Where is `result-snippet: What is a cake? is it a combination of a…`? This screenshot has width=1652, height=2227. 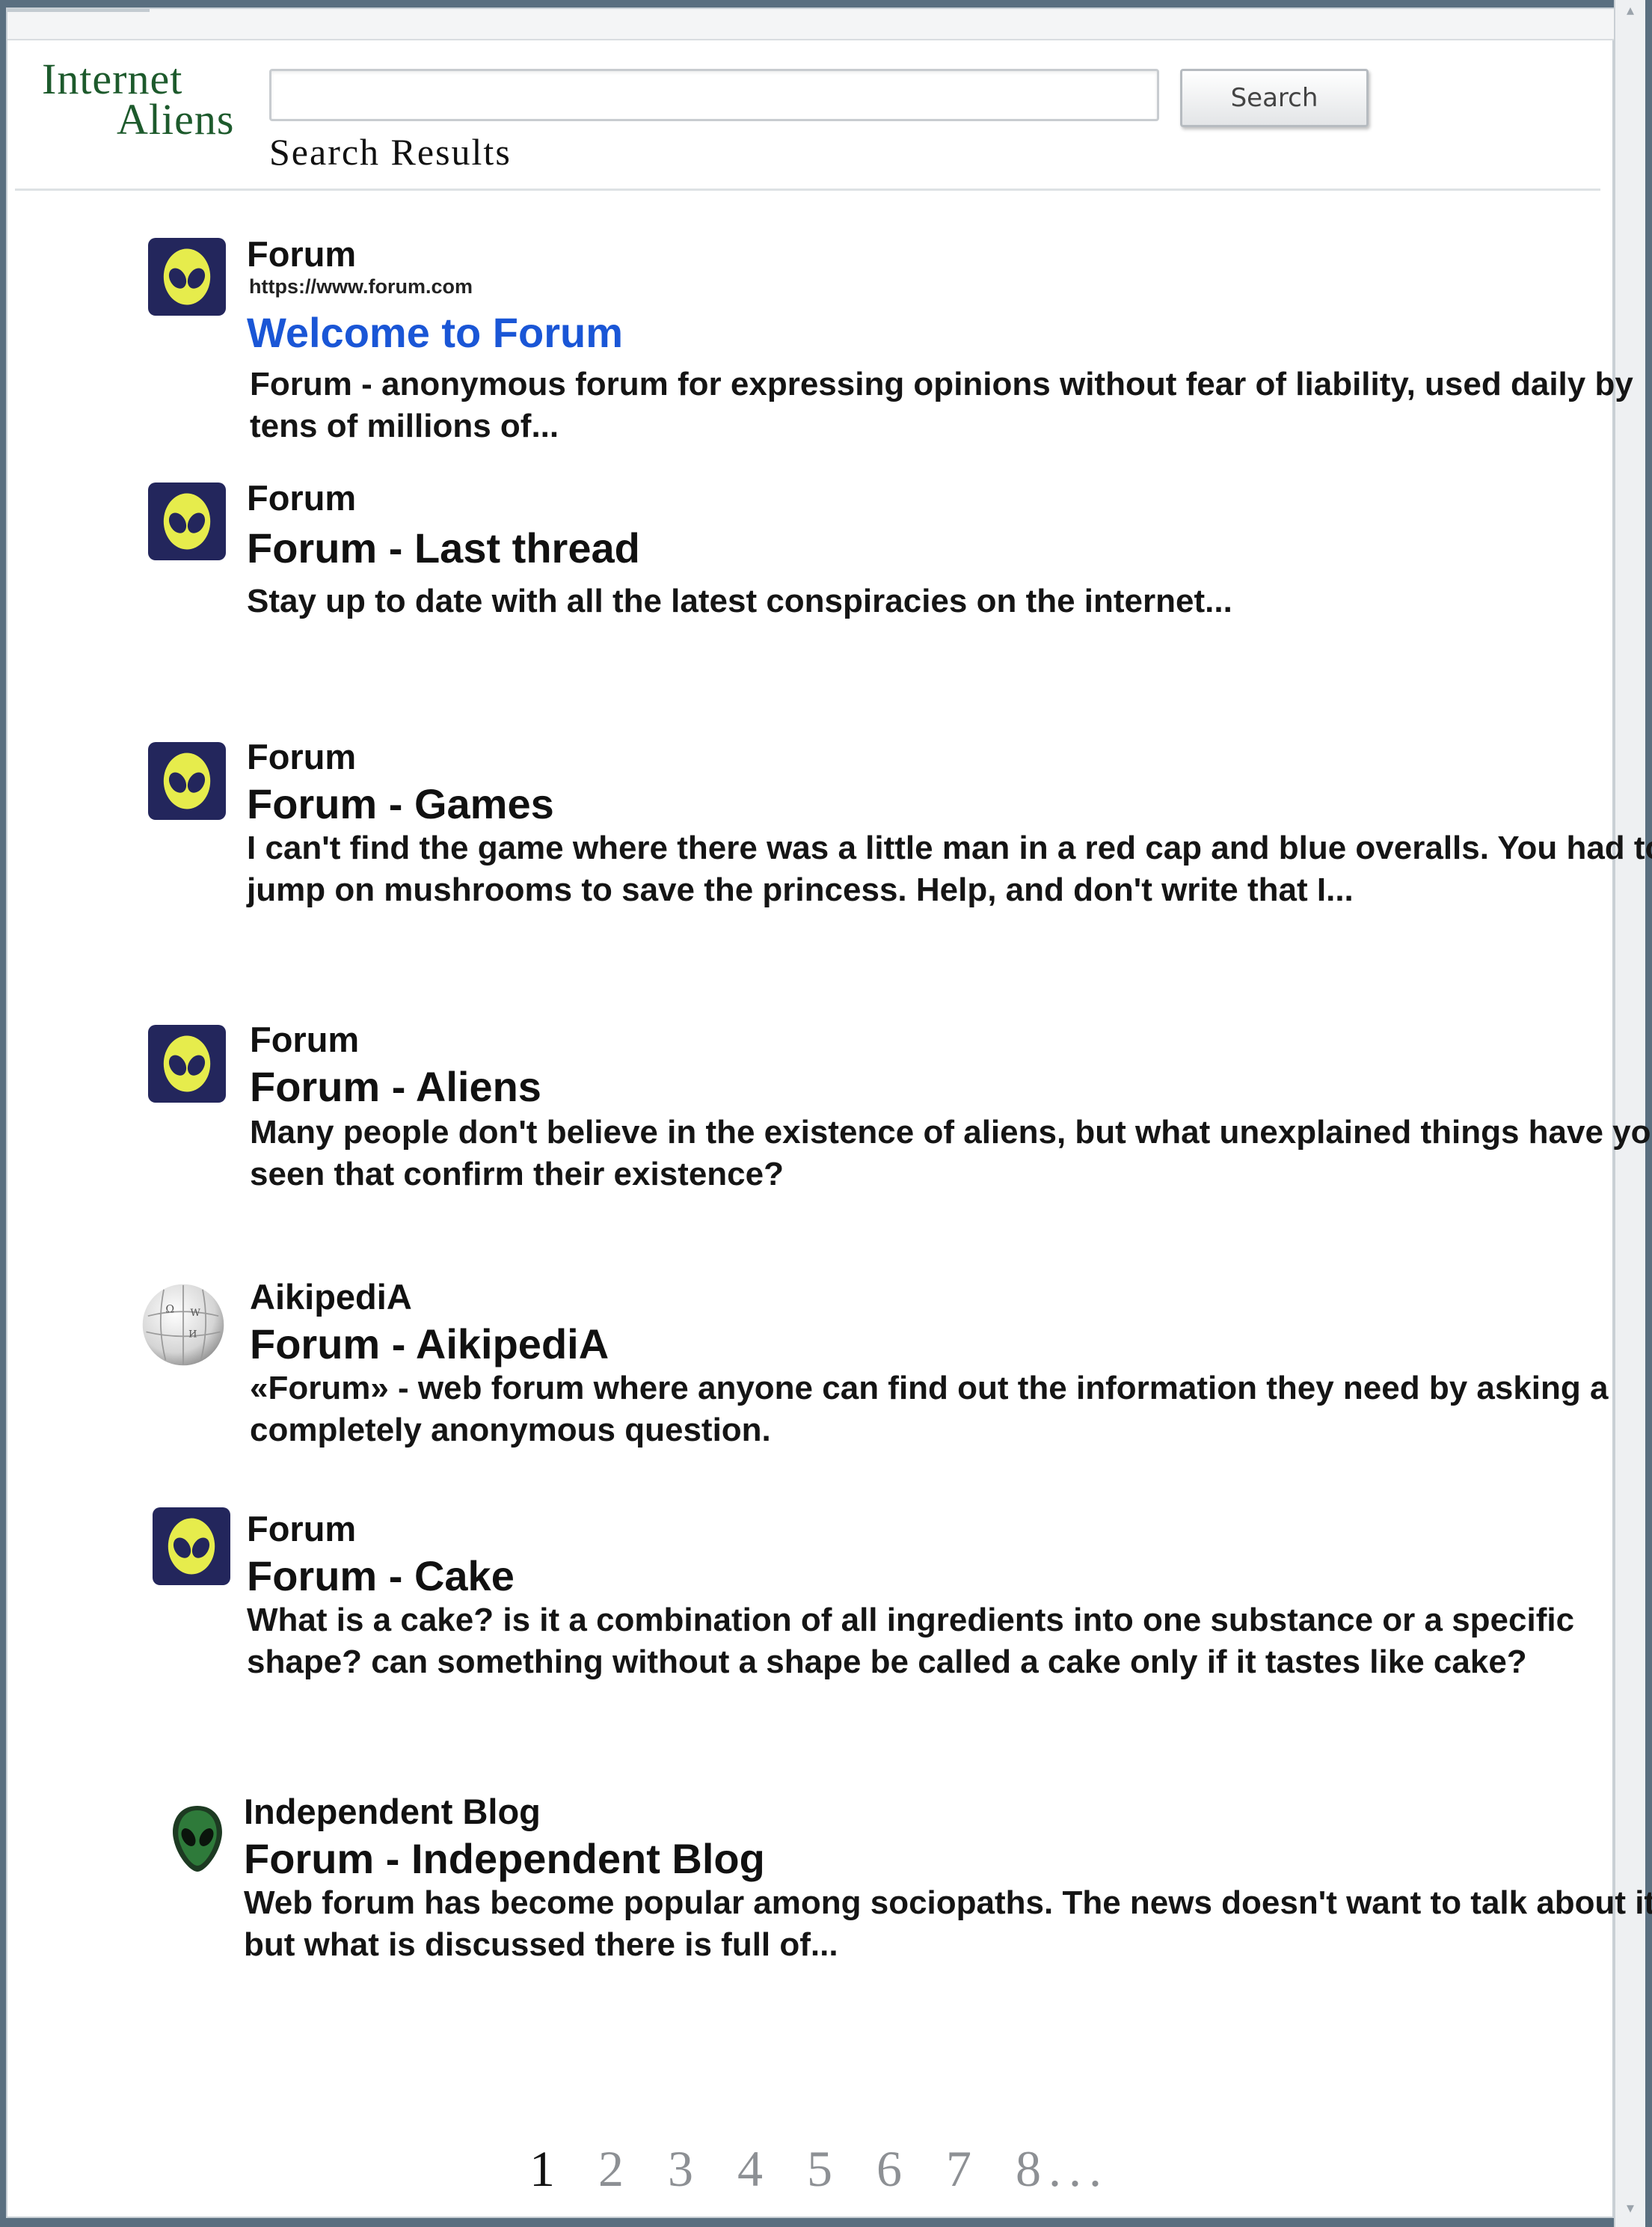
result-snippet: What is a cake? is it a combination of a… is located at coordinates (911, 1641).